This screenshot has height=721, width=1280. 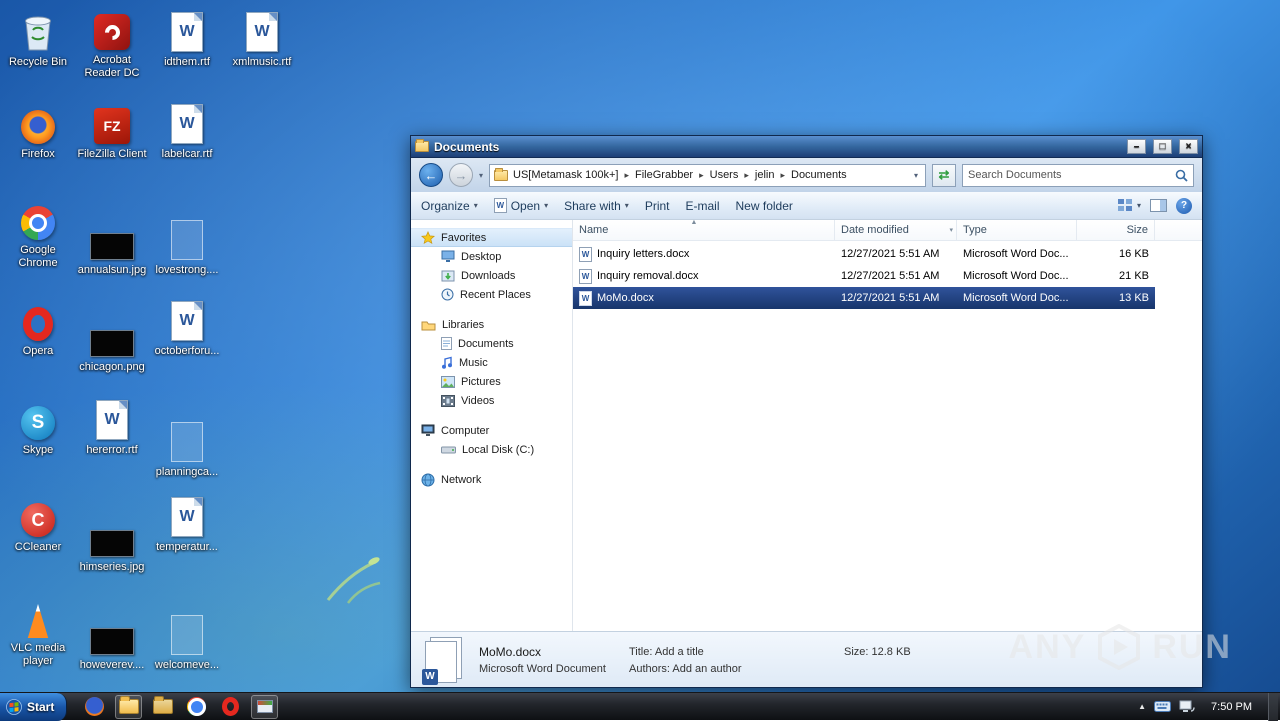 What do you see at coordinates (724, 175) in the screenshot?
I see `breadcrumb-item: Users` at bounding box center [724, 175].